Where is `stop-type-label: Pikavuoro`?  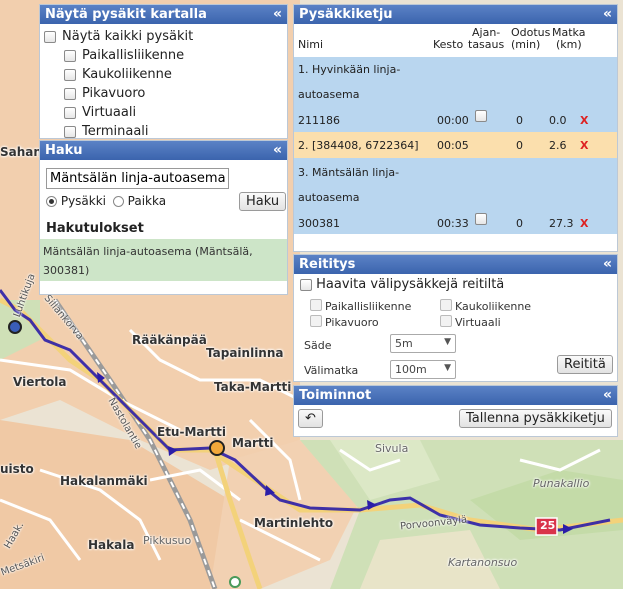
stop-type-label: Pikavuoro is located at coordinates (114, 93).